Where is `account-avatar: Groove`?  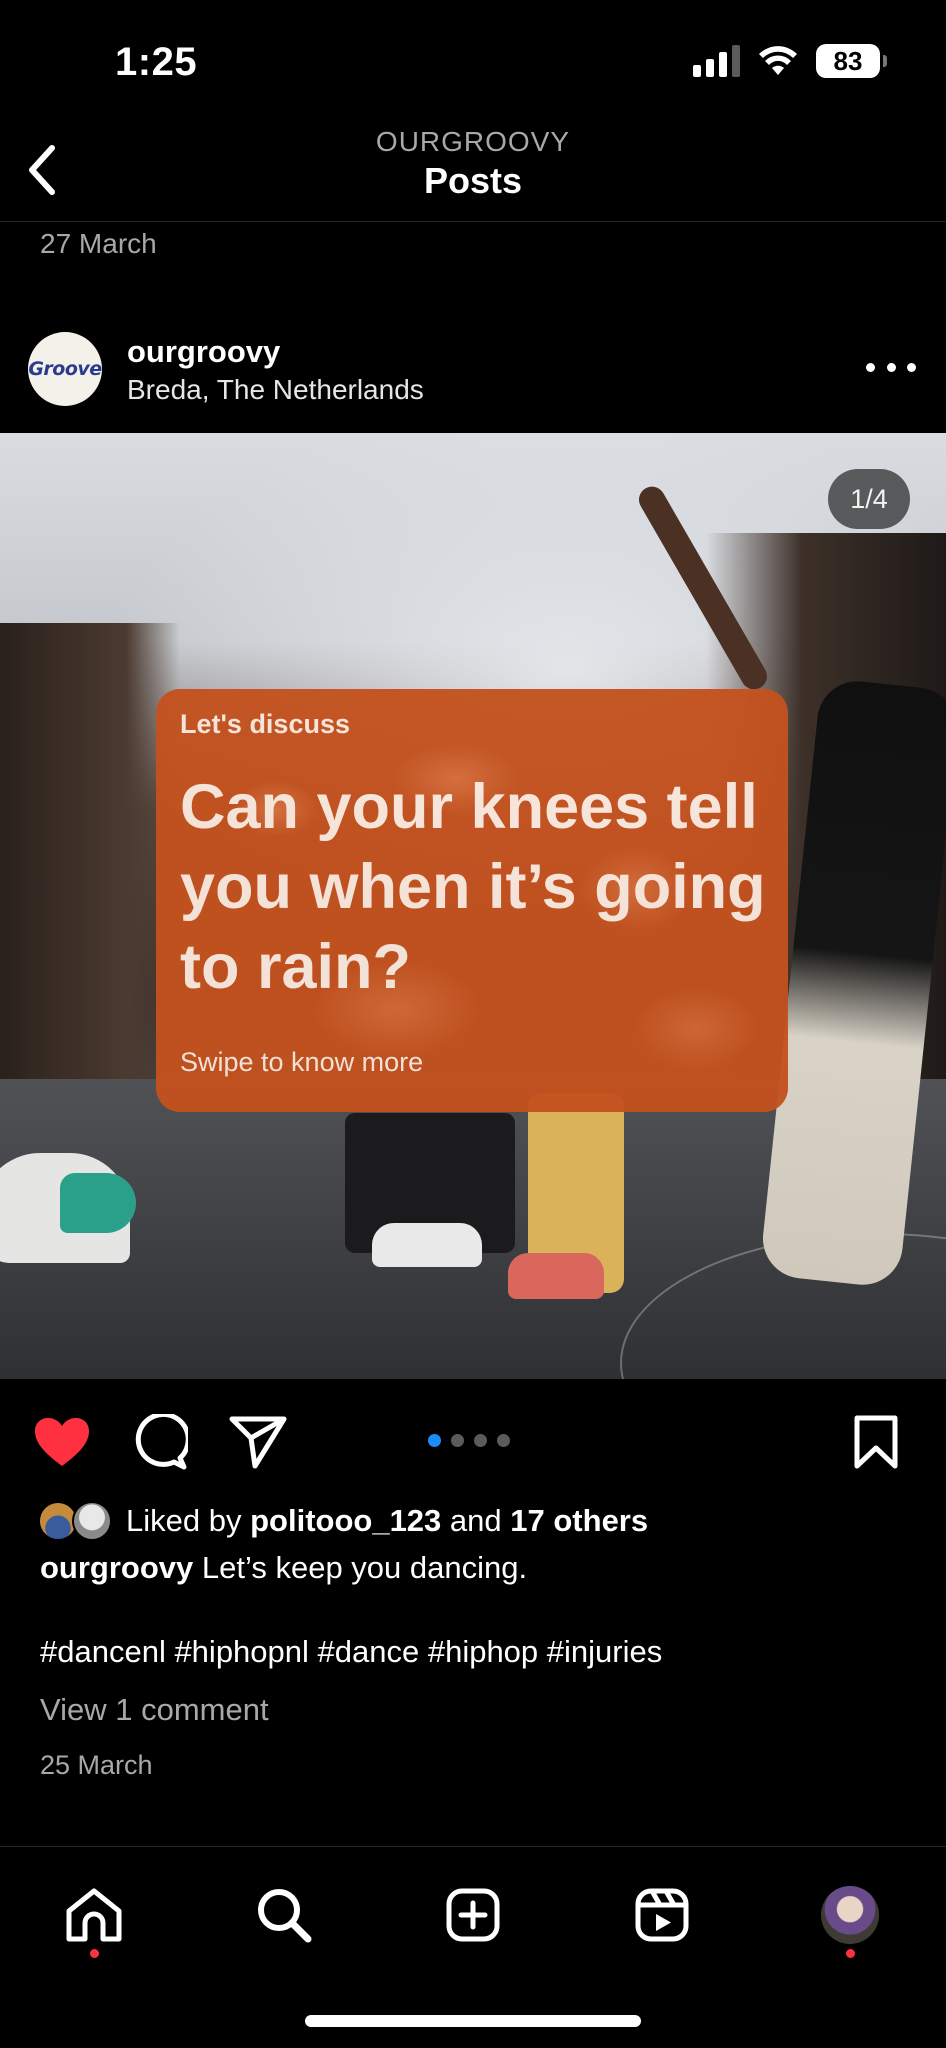
account-avatar: Groove is located at coordinates (65, 369).